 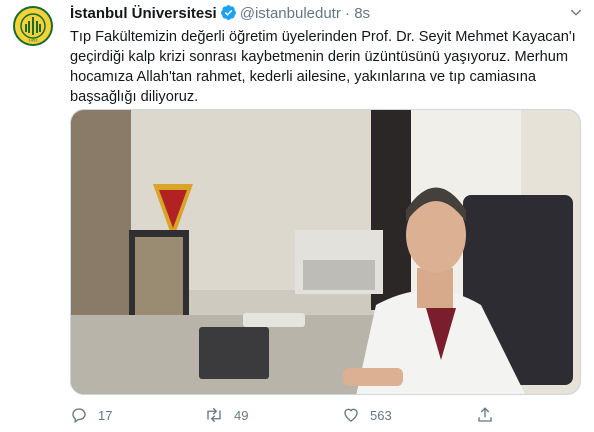 I want to click on retweet-button: 49, so click(x=226, y=415).